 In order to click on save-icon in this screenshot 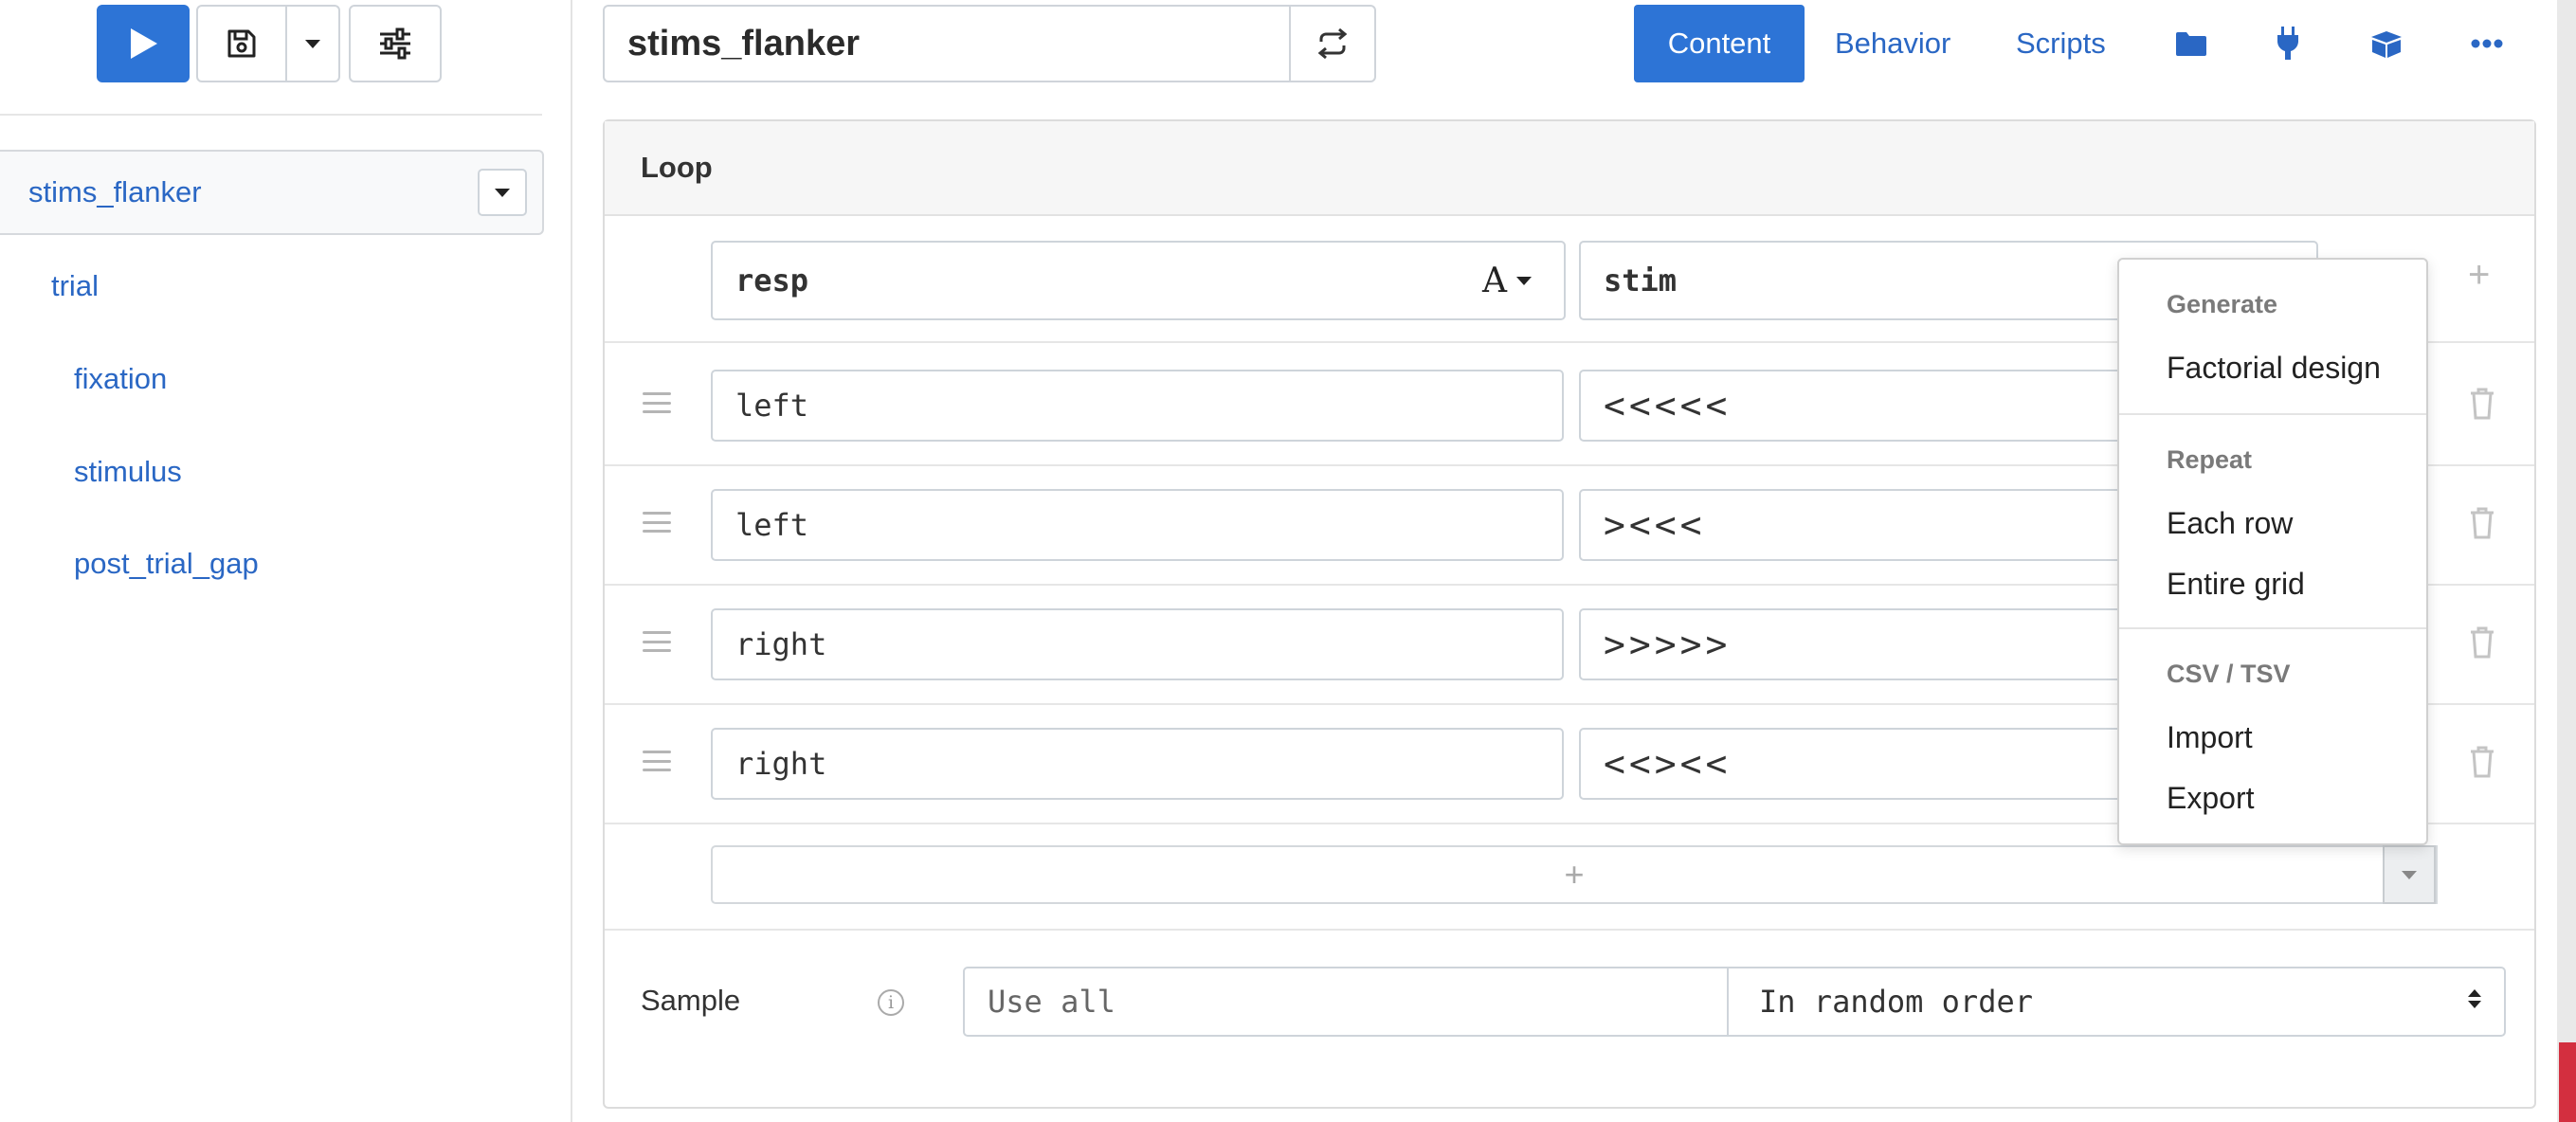, I will do `click(241, 43)`.